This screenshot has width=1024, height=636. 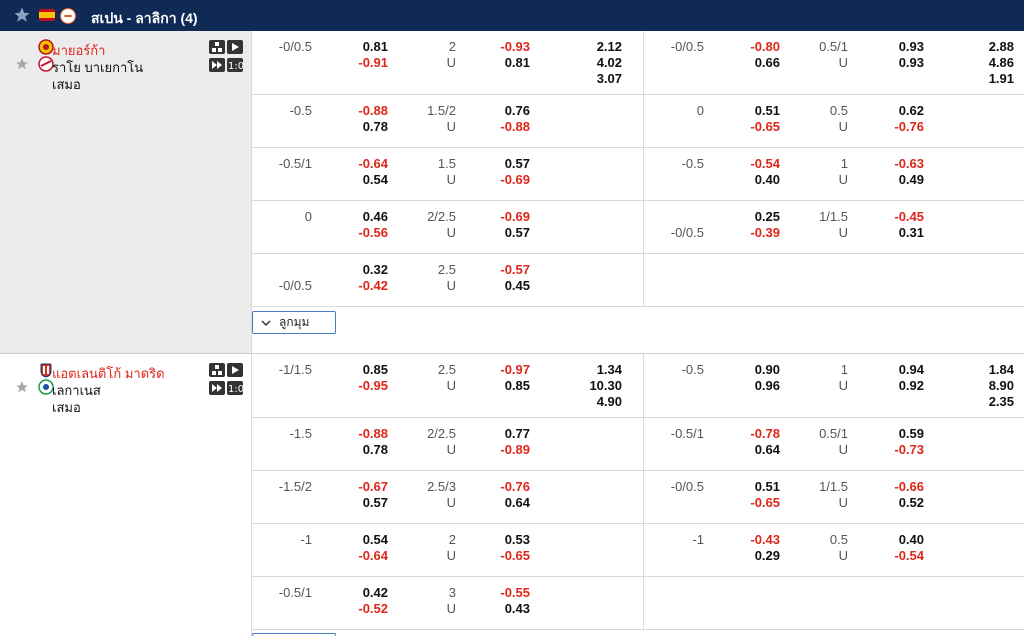 What do you see at coordinates (368, 270) in the screenshot?
I see `odds-value: 0.32` at bounding box center [368, 270].